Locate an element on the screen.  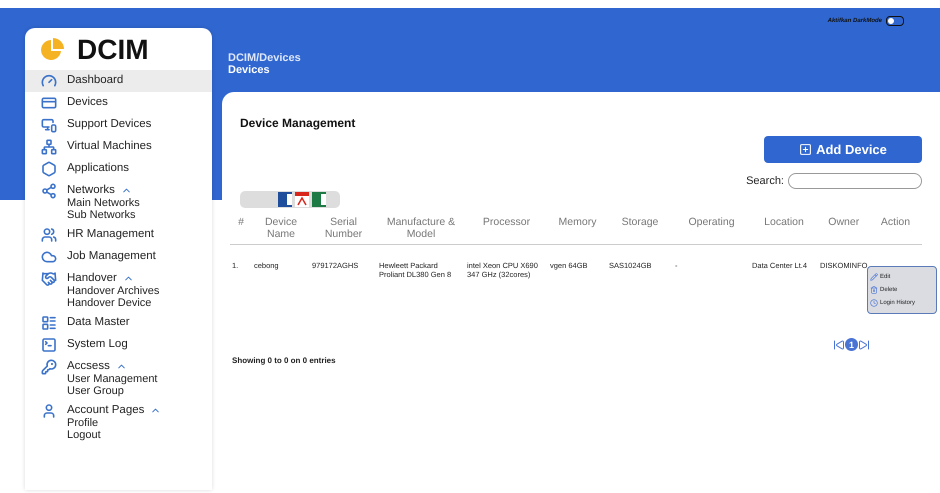
sidebar-item: Accsess User Management User Group is located at coordinates (118, 378).